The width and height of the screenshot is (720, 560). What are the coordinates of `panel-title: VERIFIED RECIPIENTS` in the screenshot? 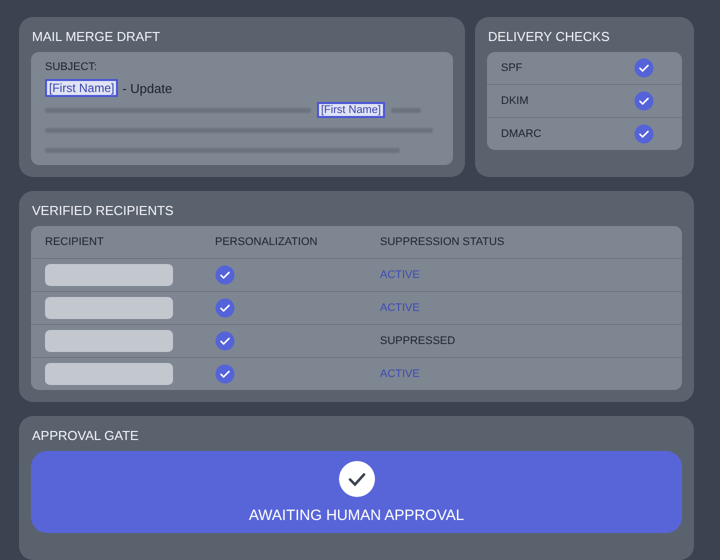 It's located at (103, 210).